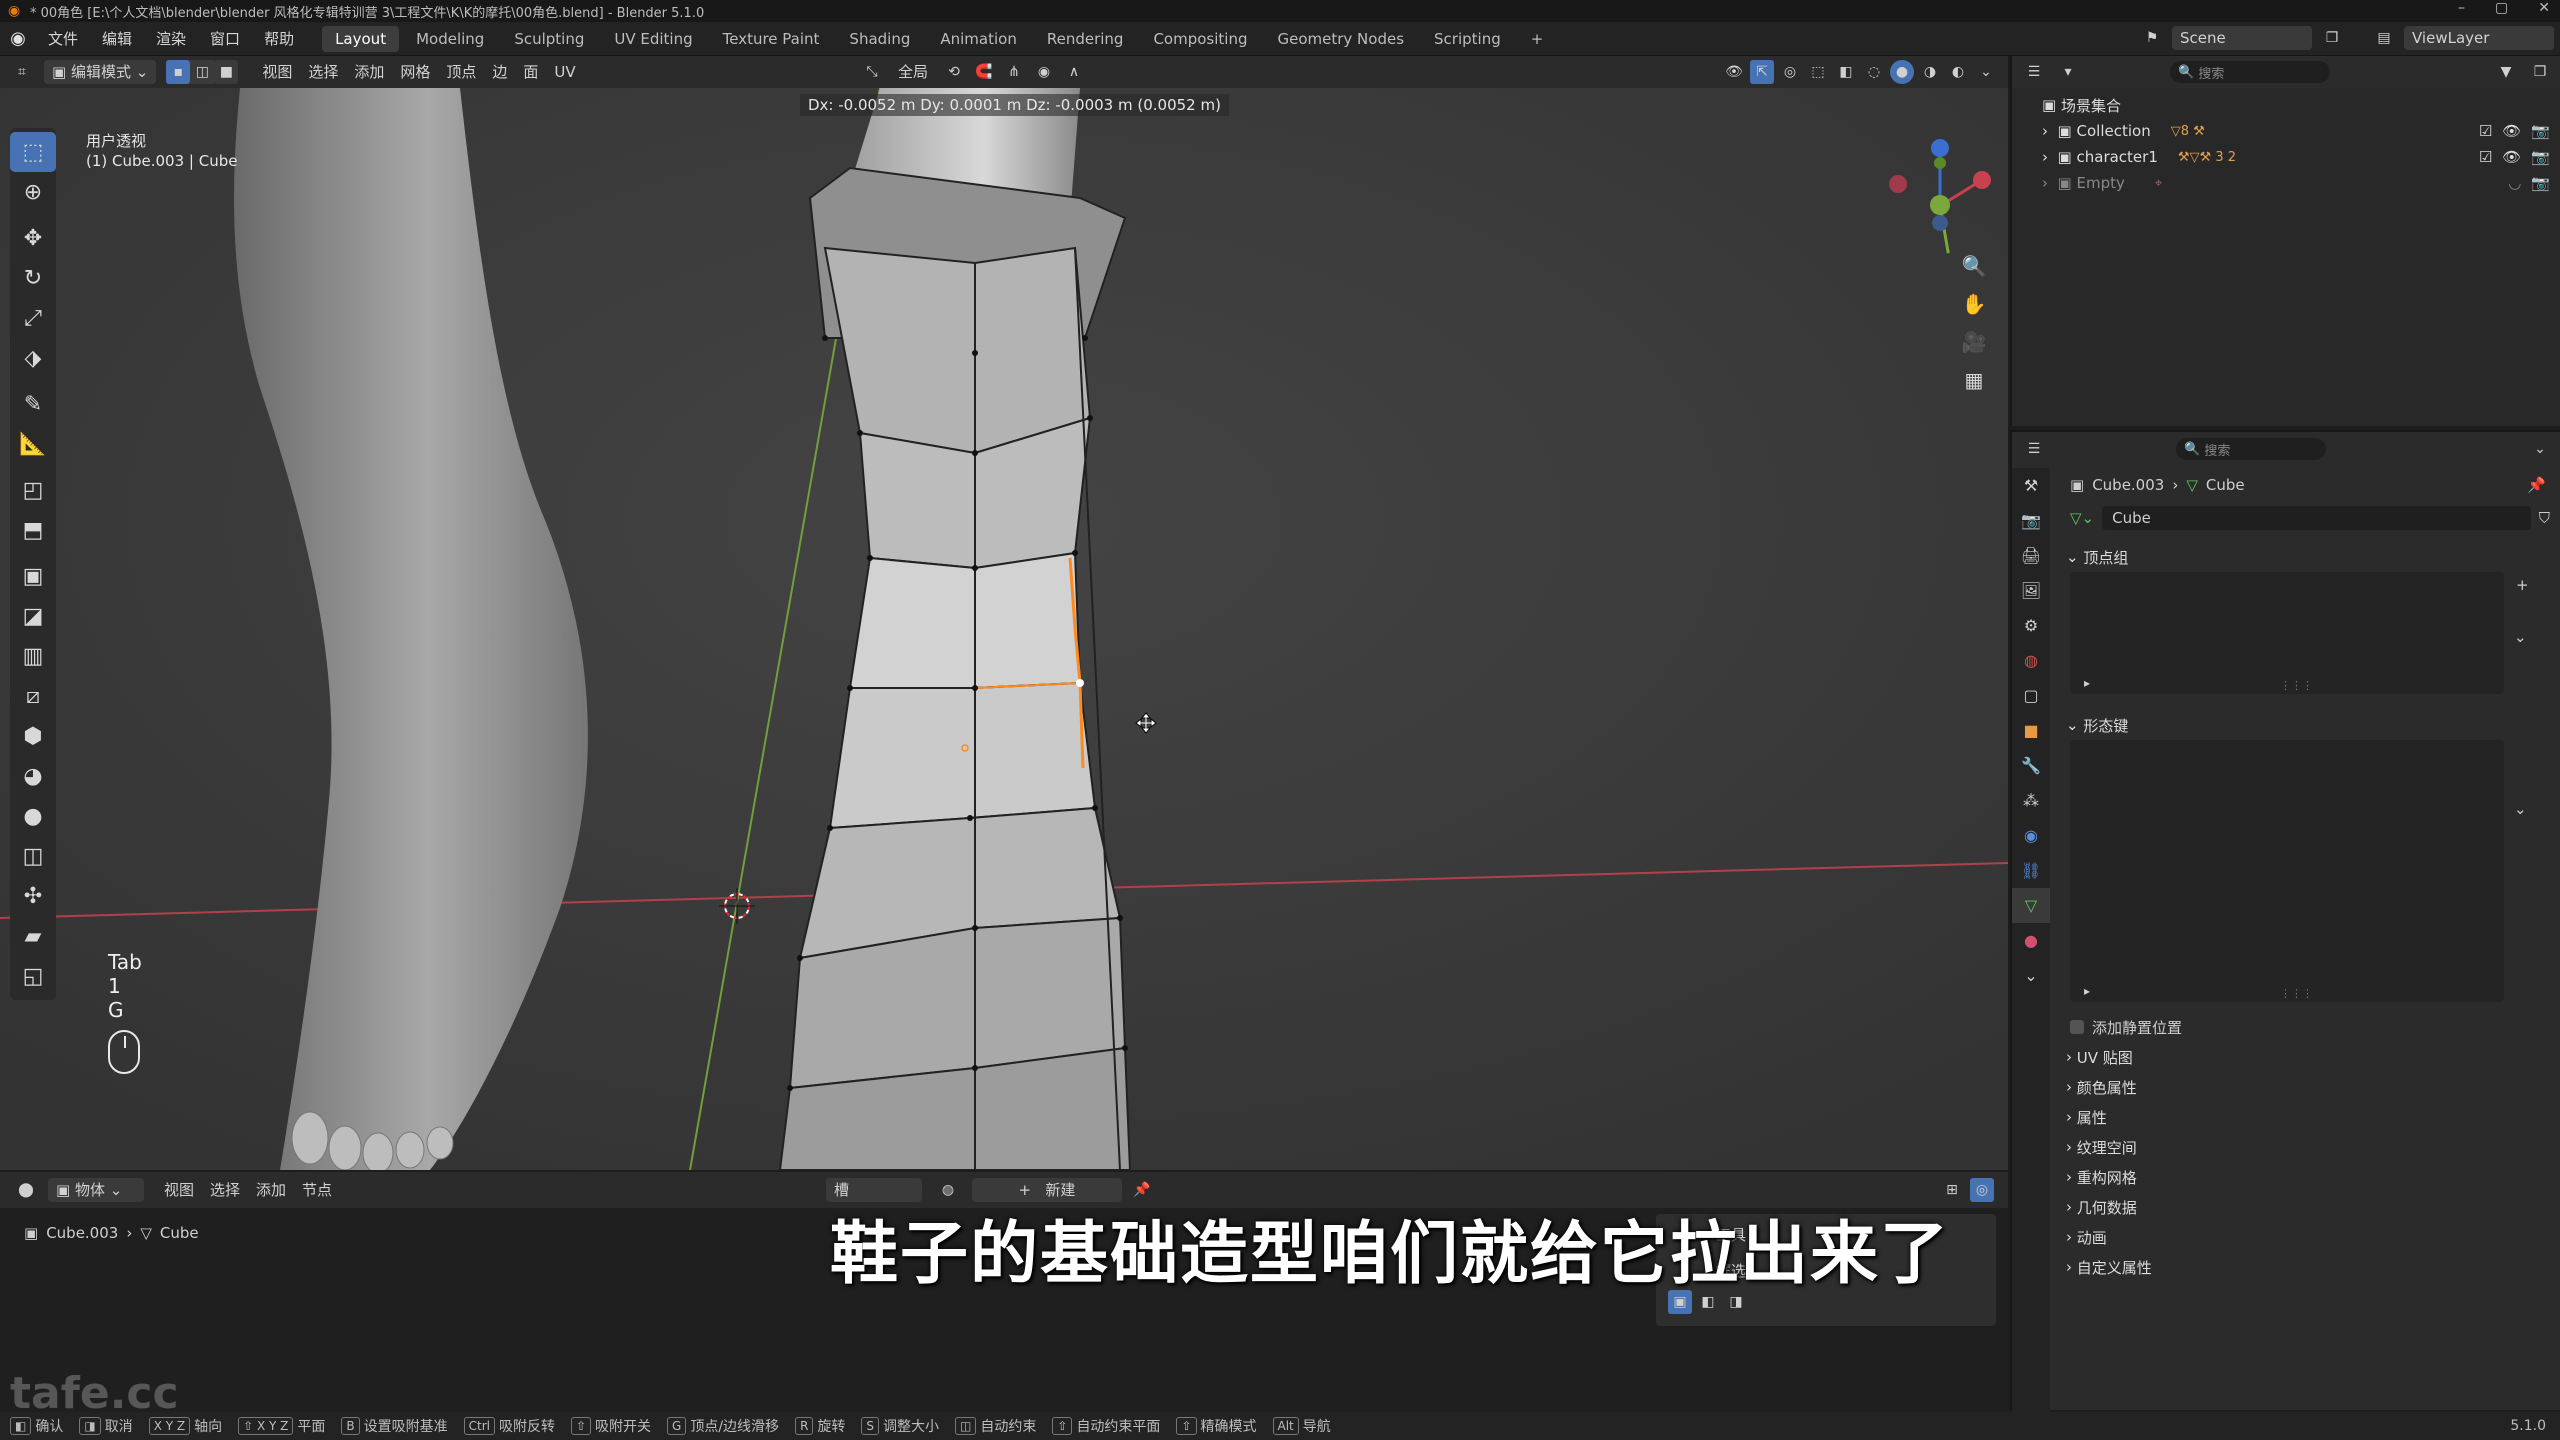  What do you see at coordinates (2087, 683) in the screenshot?
I see `list-expand-icon: ▸` at bounding box center [2087, 683].